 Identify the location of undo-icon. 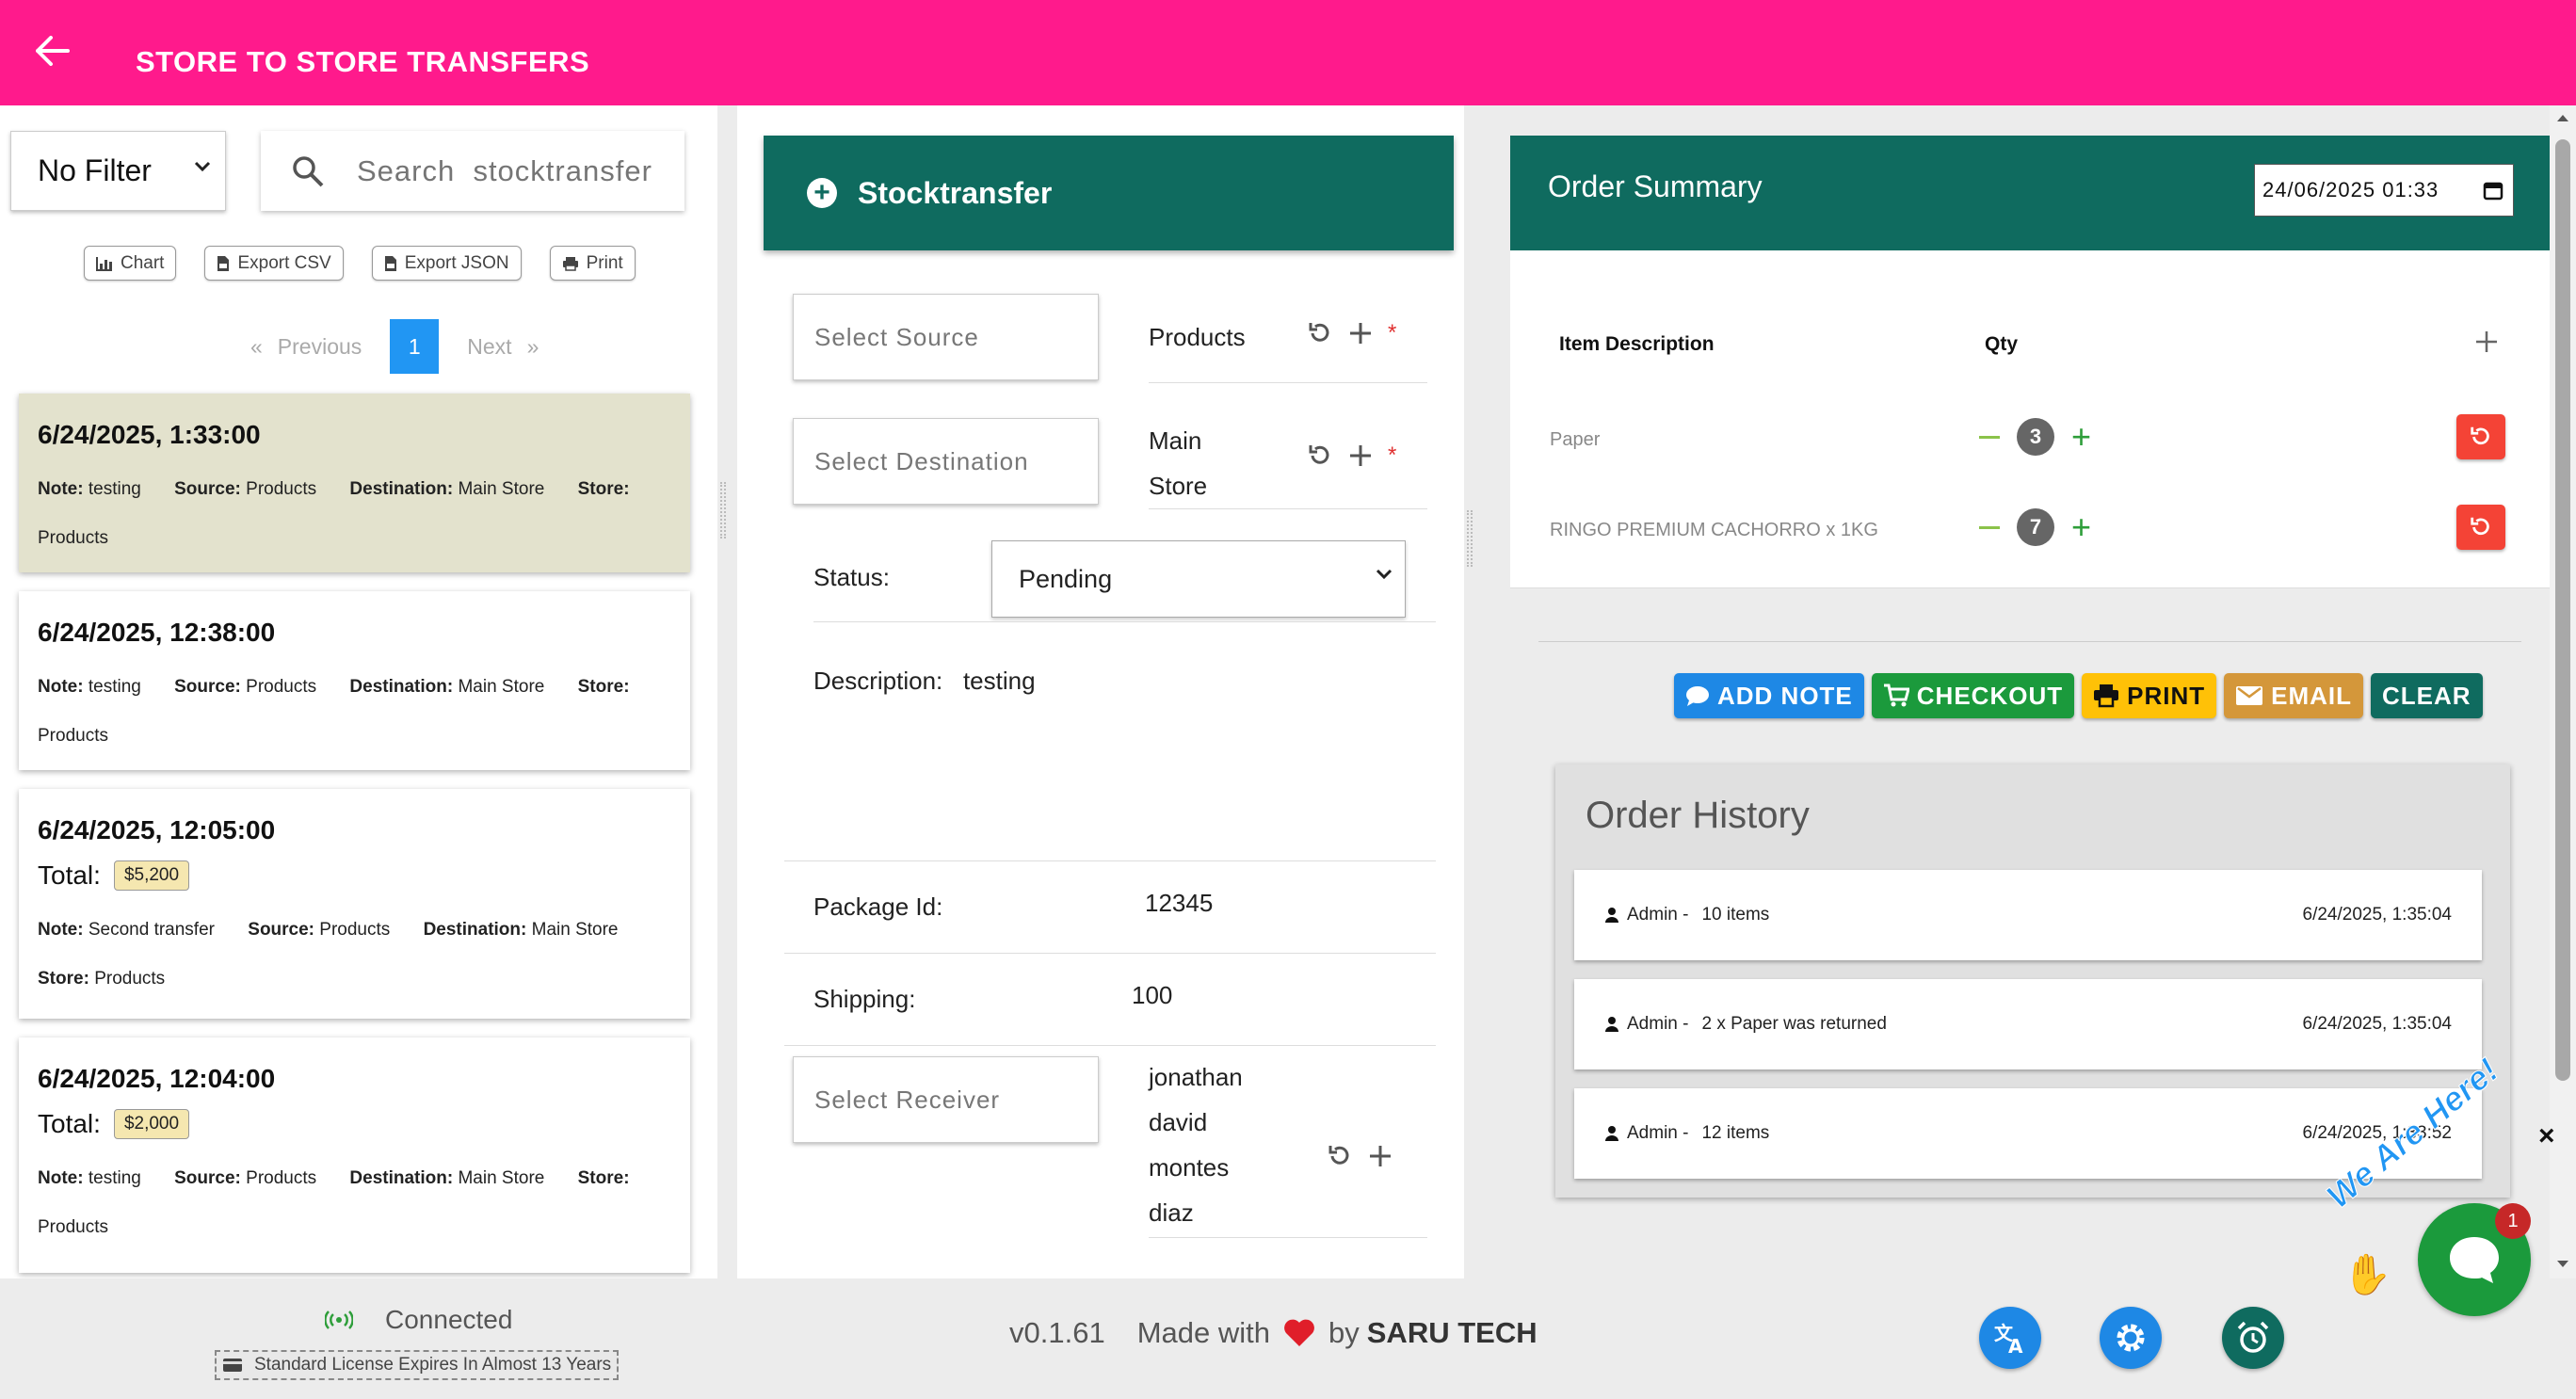
(2480, 435).